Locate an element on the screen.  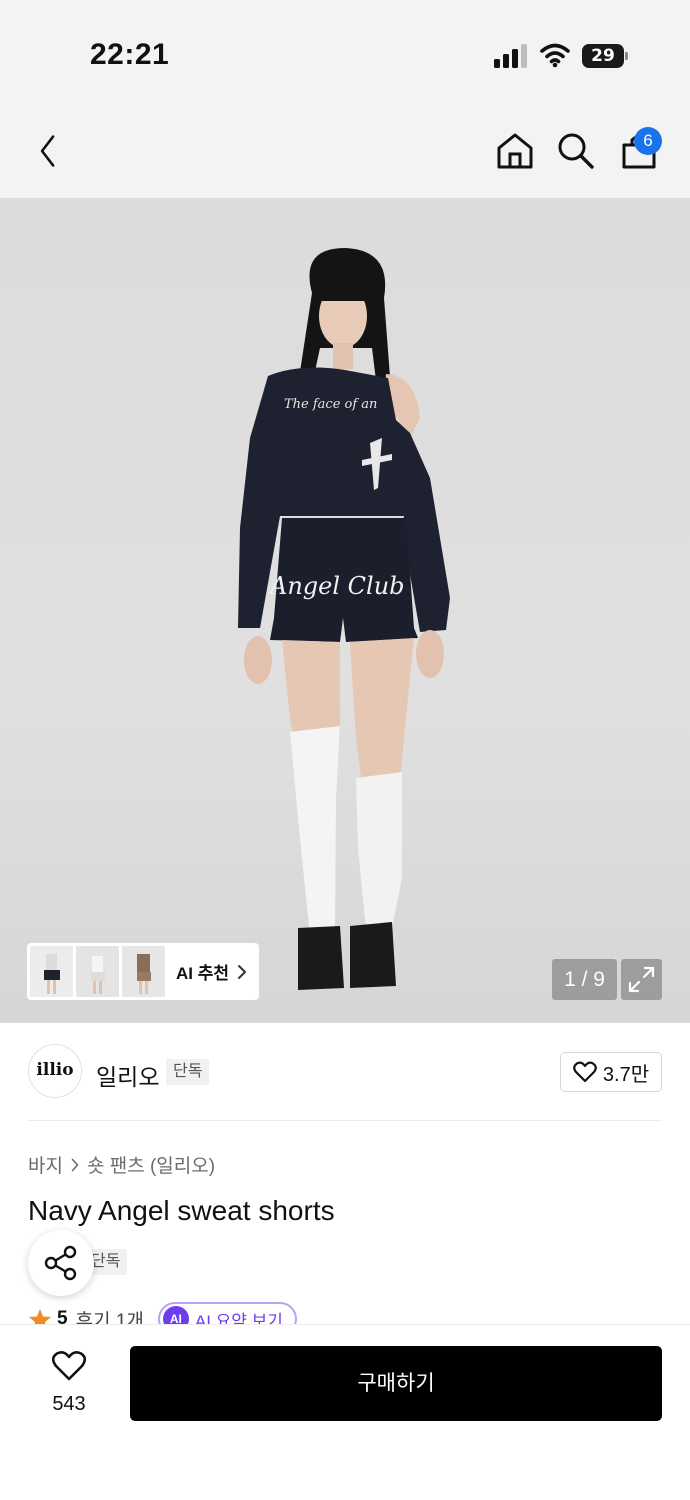
divider is located at coordinates (345, 1120).